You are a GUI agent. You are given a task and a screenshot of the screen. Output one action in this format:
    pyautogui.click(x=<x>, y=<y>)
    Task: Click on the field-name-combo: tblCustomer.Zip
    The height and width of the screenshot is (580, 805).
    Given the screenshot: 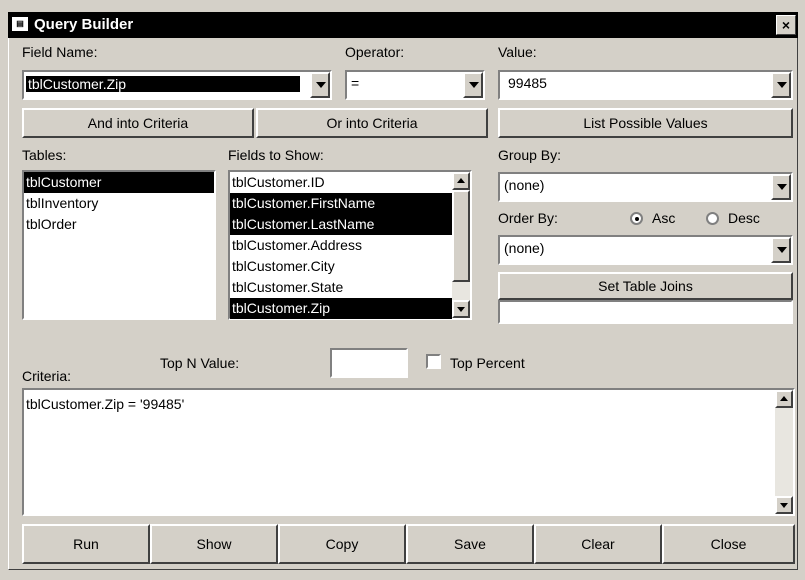 What is the action you would take?
    pyautogui.click(x=177, y=85)
    